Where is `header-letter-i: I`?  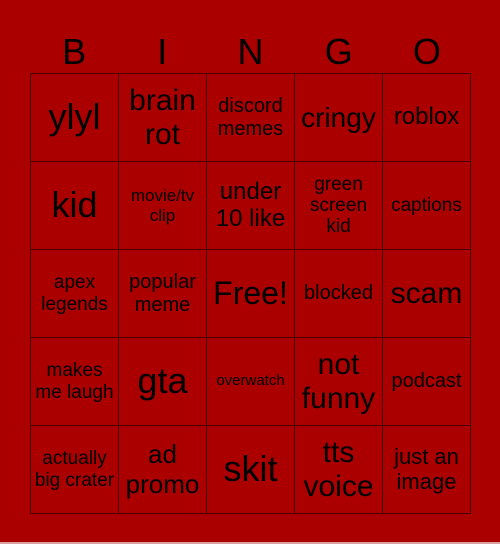 header-letter-i: I is located at coordinates (162, 51).